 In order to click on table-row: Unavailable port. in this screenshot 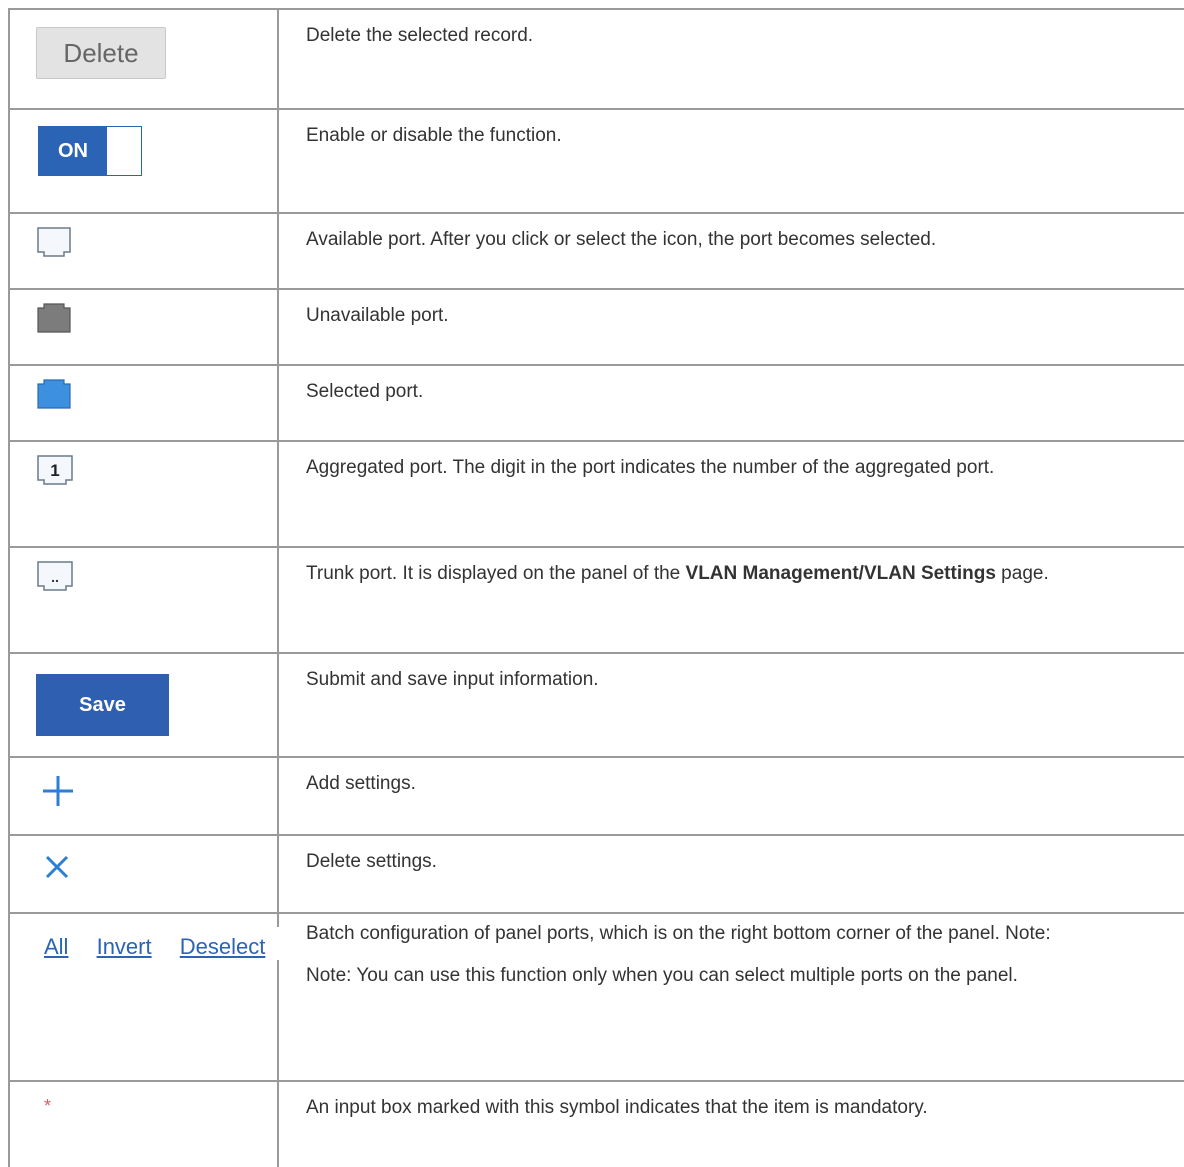, I will do `click(596, 326)`.